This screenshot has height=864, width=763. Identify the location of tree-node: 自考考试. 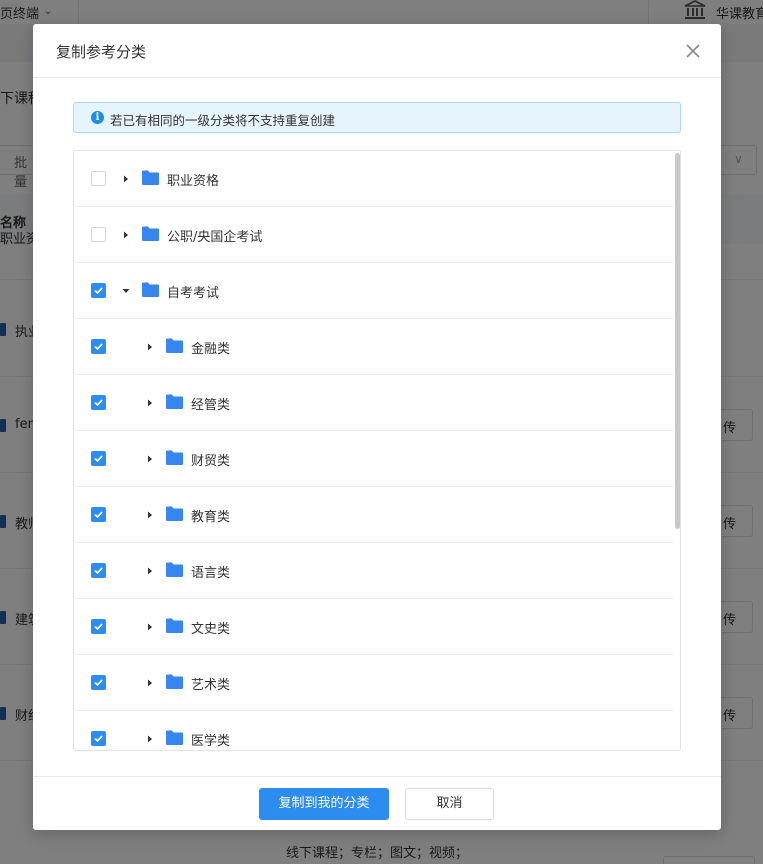
(373, 291).